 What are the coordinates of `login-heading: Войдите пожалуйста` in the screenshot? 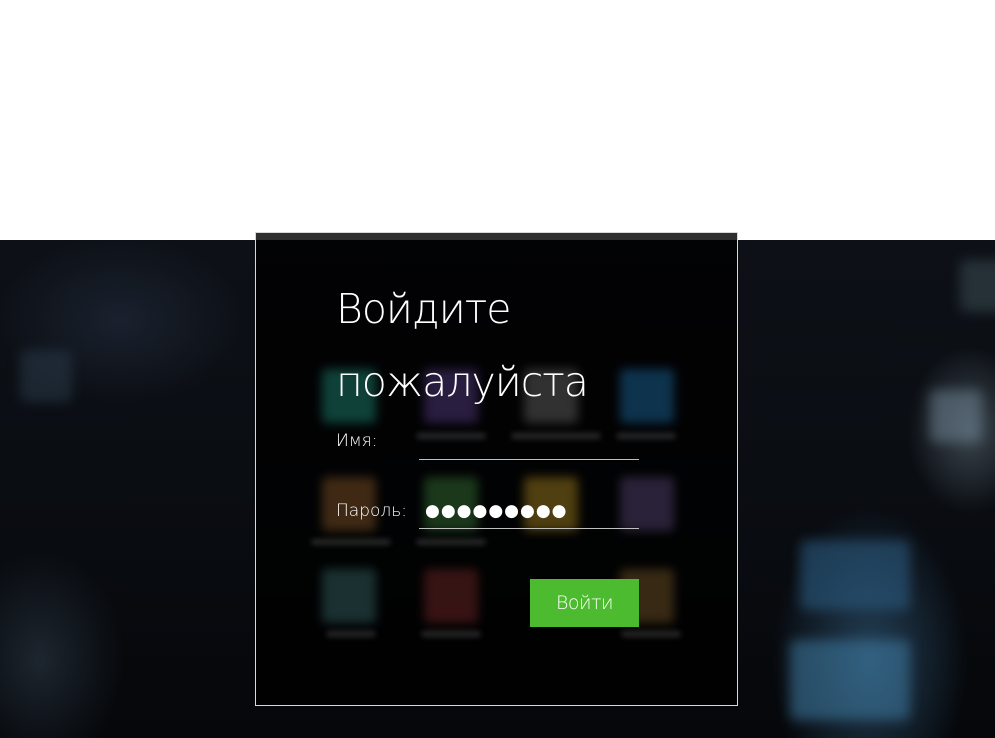 It's located at (462, 345).